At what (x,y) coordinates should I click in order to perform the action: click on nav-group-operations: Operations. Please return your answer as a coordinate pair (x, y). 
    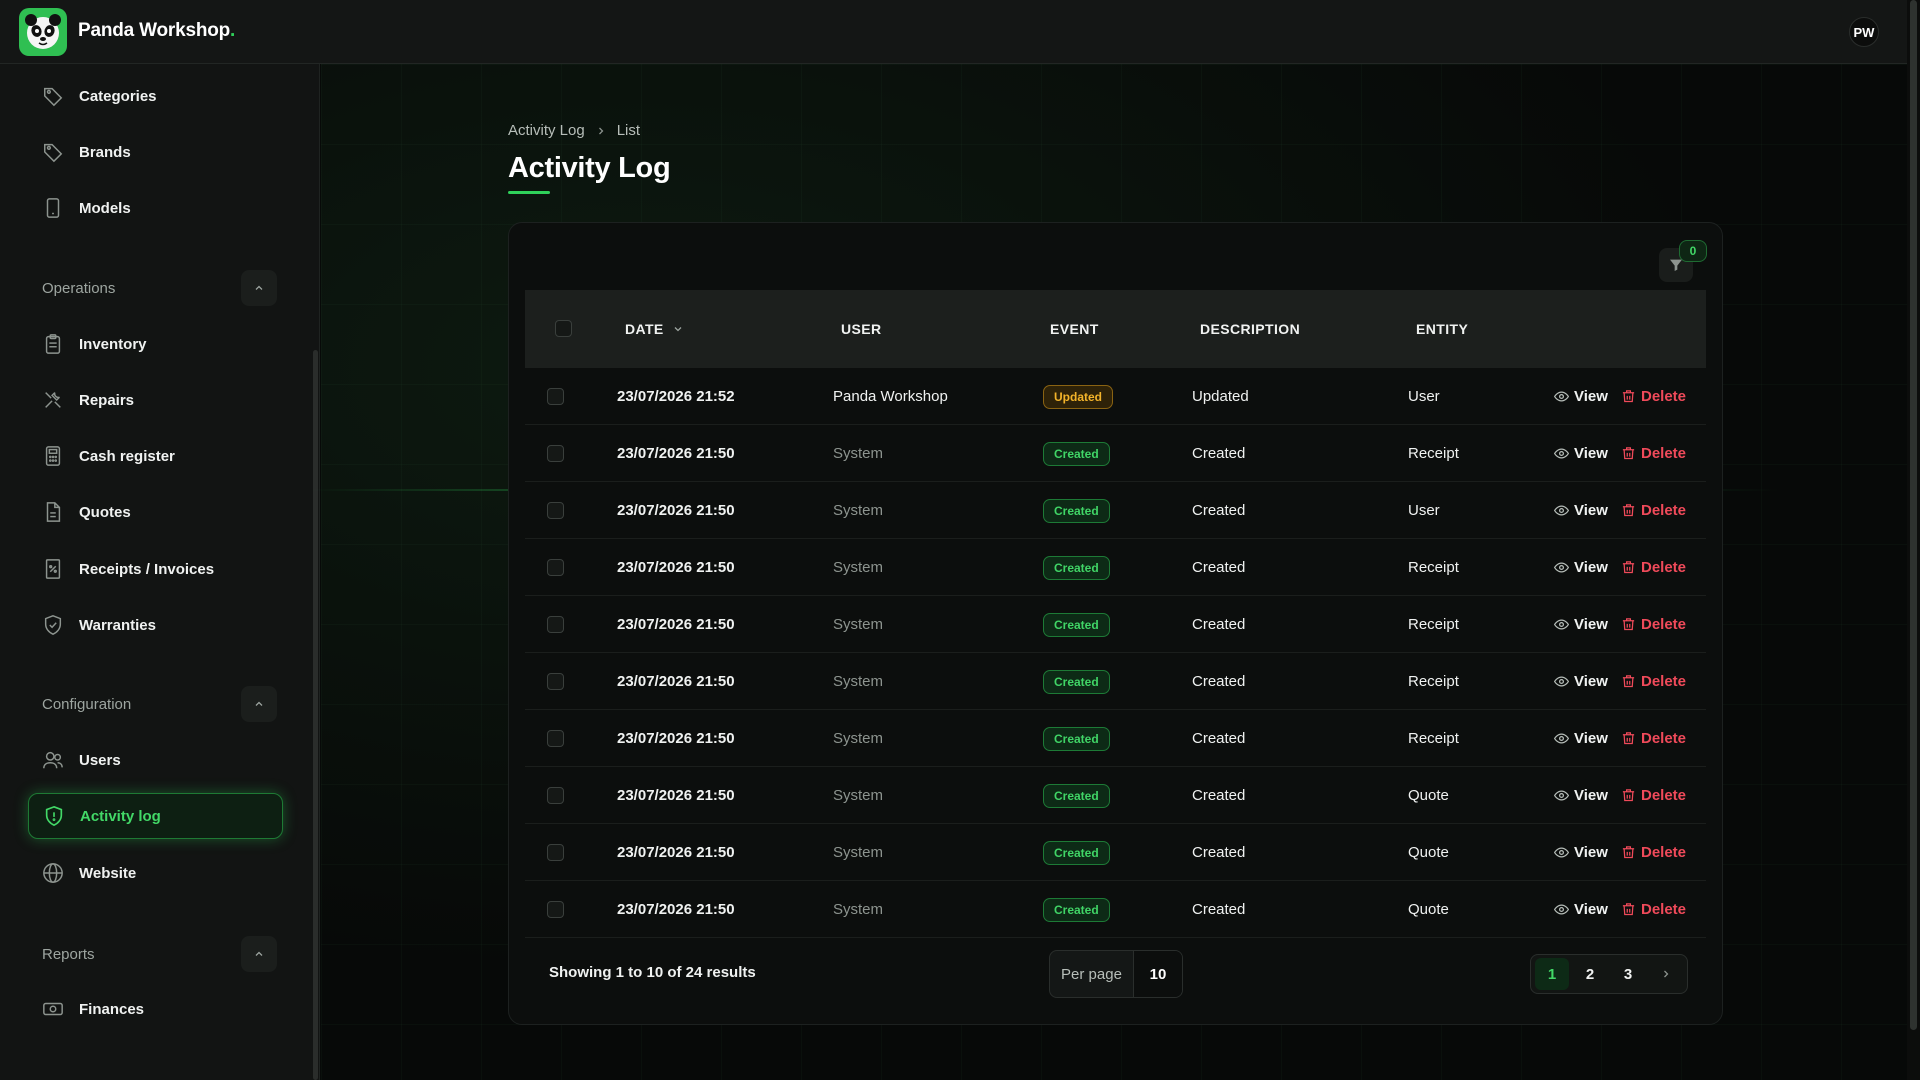
    Looking at the image, I should click on (159, 288).